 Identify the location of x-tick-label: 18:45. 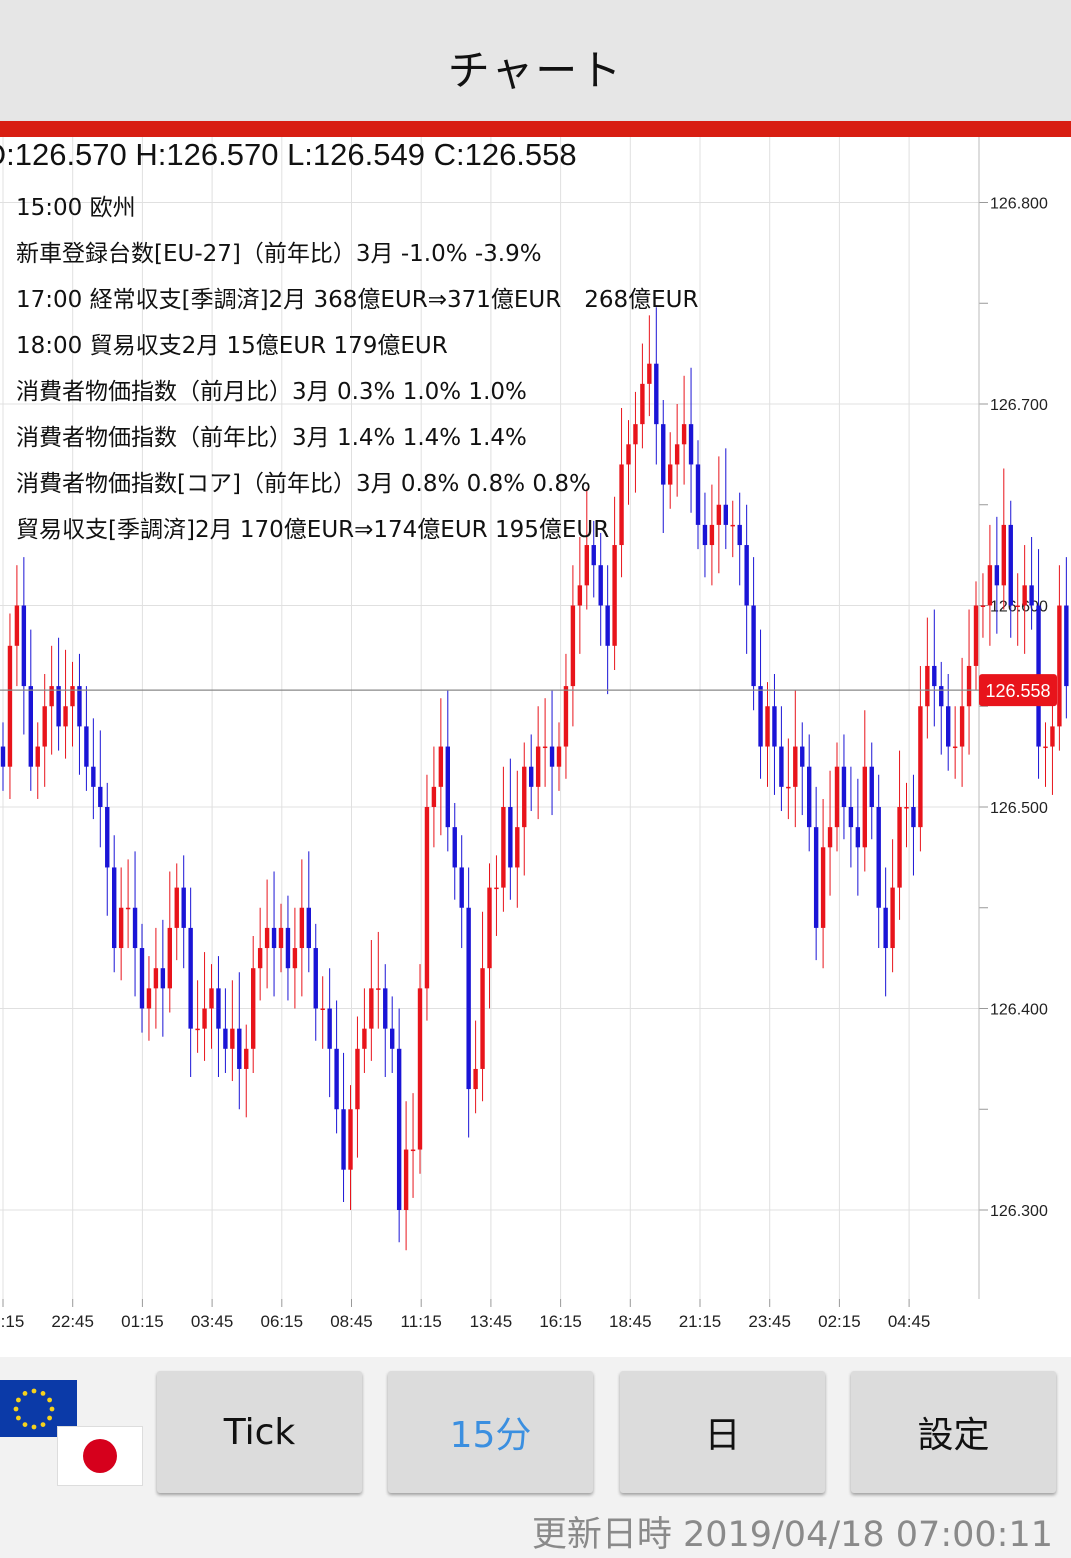
(630, 1321).